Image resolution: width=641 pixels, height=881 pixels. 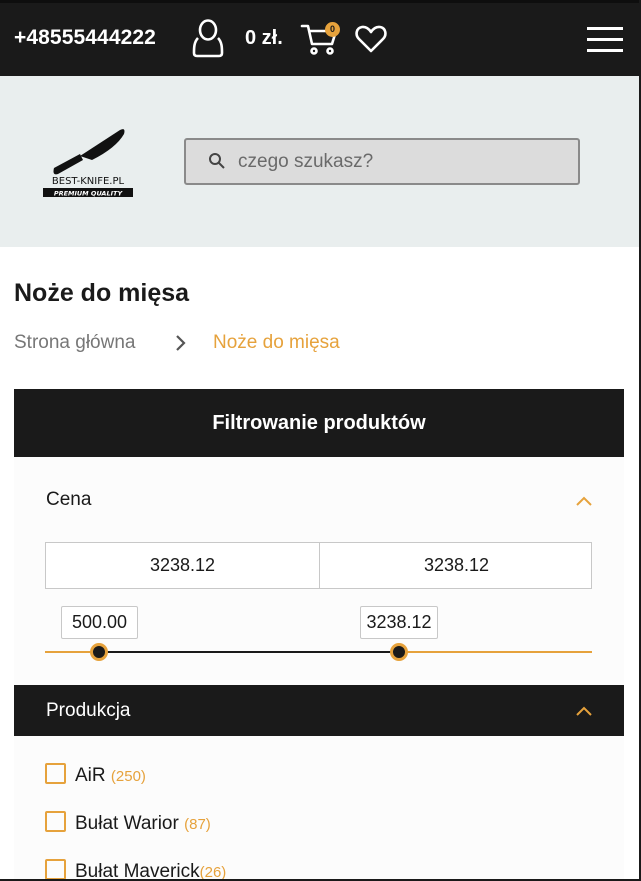 I want to click on price-slider-max-handle, so click(x=399, y=652).